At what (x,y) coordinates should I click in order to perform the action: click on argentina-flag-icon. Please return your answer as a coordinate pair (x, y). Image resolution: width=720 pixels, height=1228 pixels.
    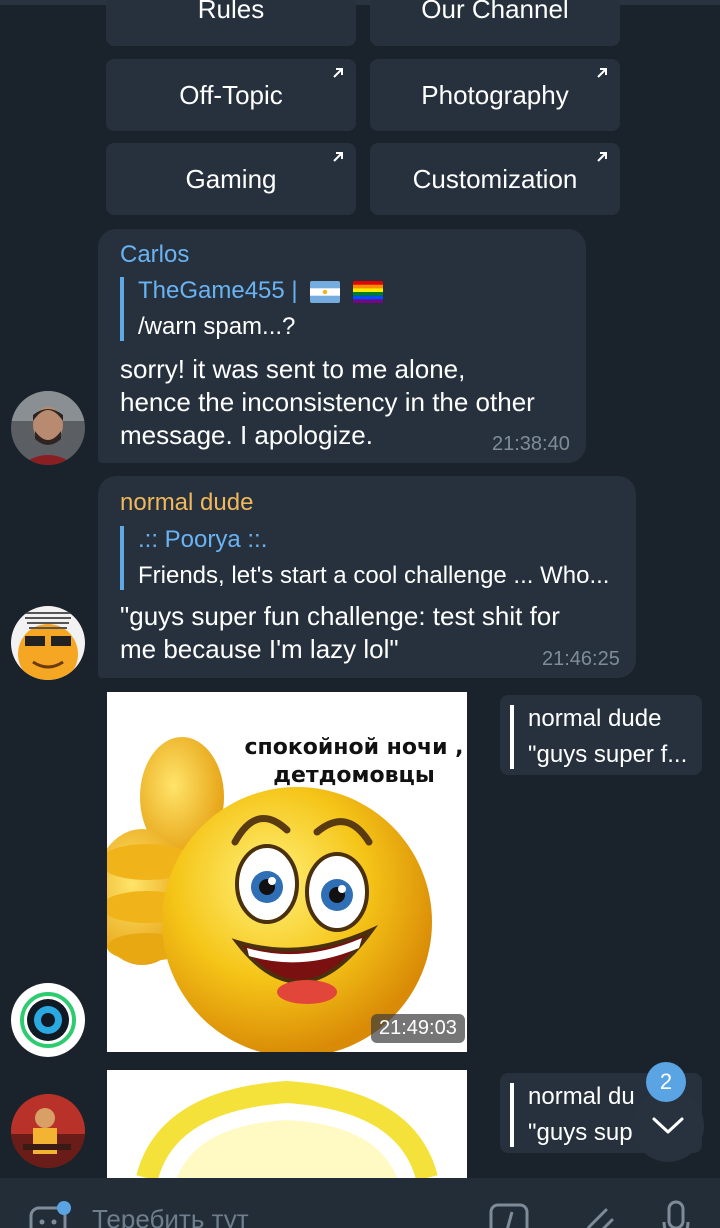
    Looking at the image, I should click on (325, 291).